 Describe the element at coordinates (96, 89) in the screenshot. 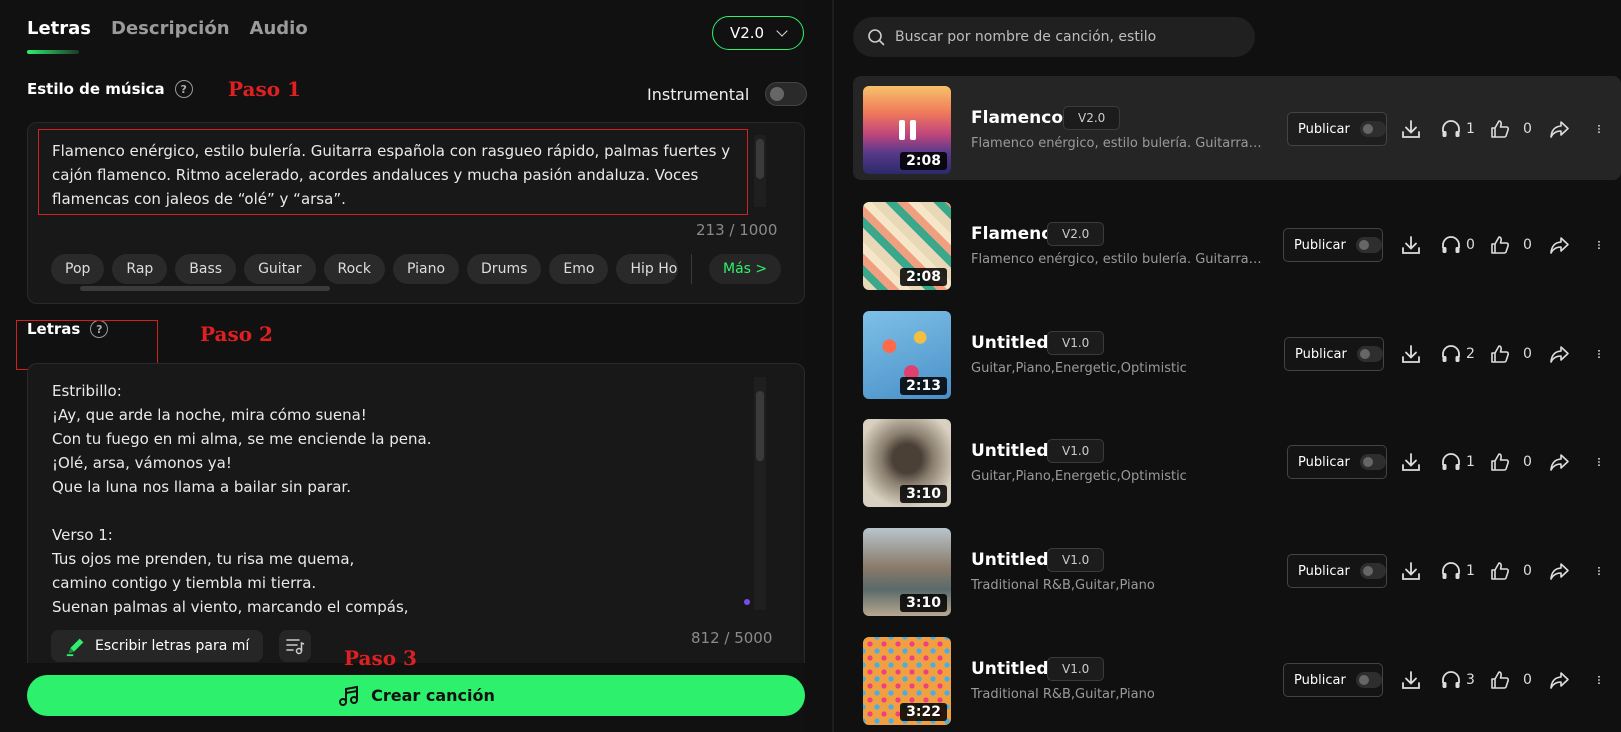

I see `style-label-text: Estilo de música` at that location.